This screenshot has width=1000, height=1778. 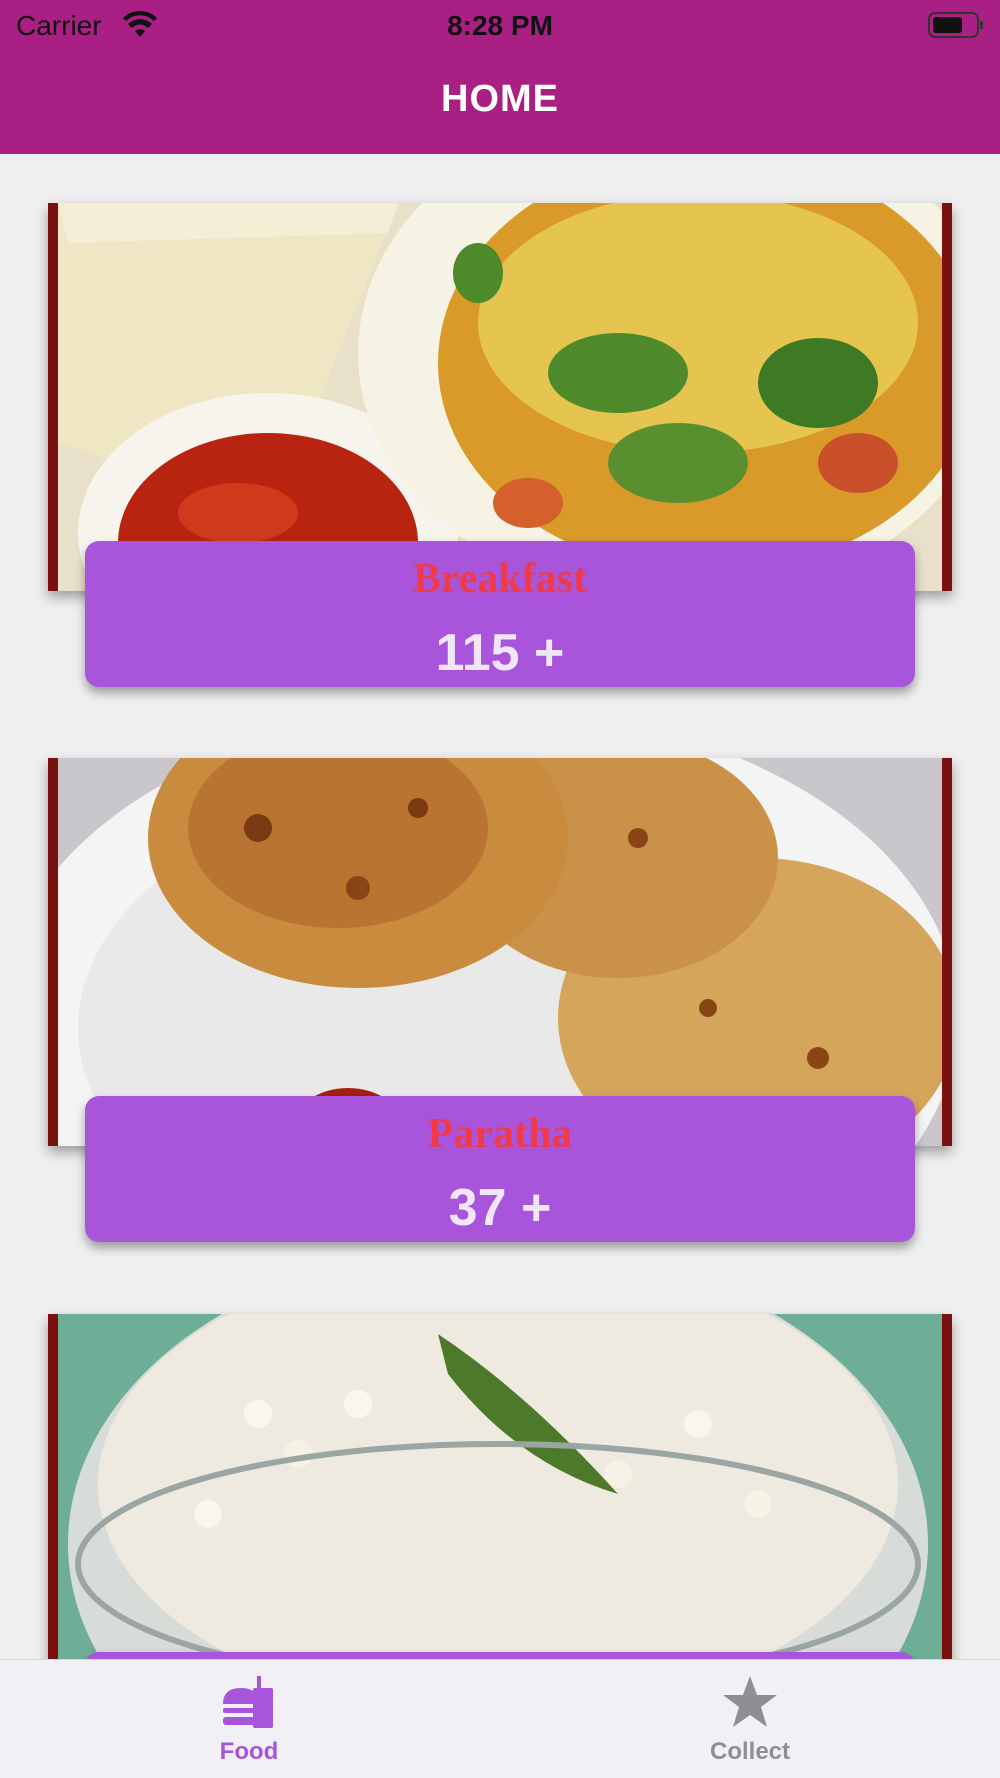 What do you see at coordinates (249, 1751) in the screenshot?
I see `tab-label: Food` at bounding box center [249, 1751].